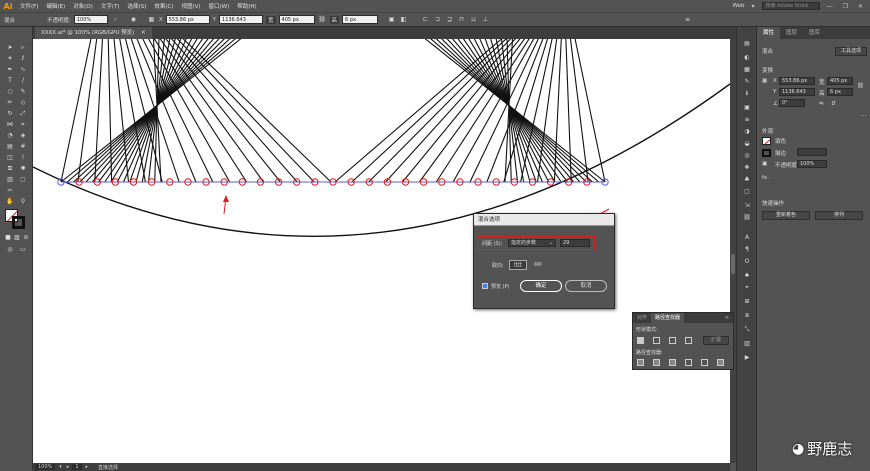 The image size is (870, 471). I want to click on glyphs-panel-icon: ♠, so click(747, 275).